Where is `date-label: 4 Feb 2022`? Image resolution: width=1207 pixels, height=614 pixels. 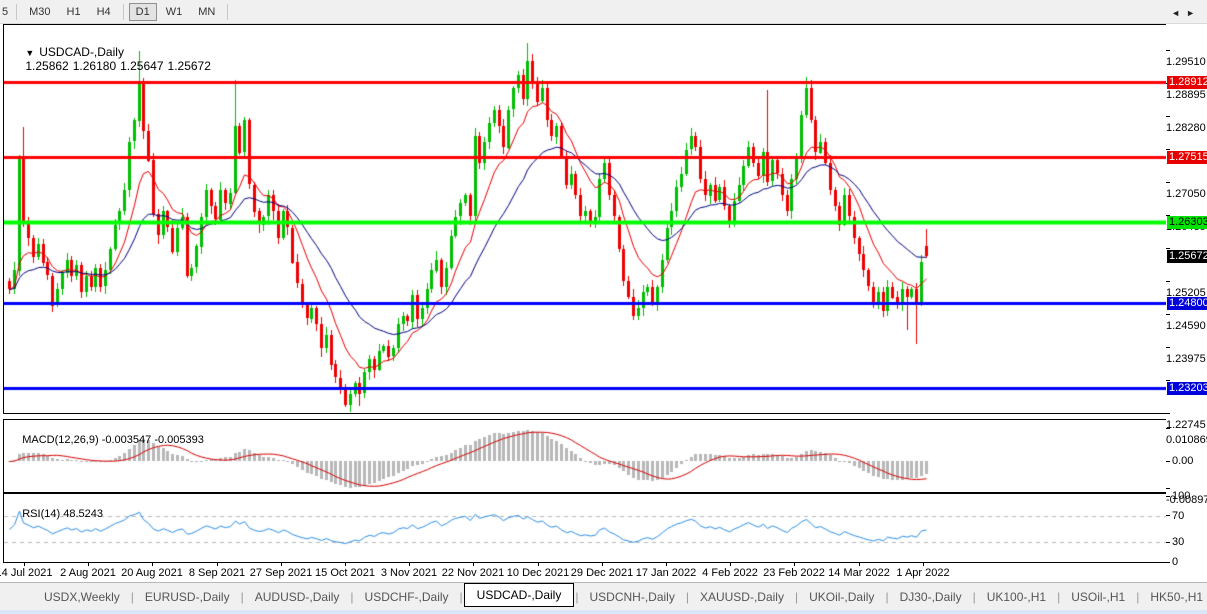
date-label: 4 Feb 2022 is located at coordinates (730, 573).